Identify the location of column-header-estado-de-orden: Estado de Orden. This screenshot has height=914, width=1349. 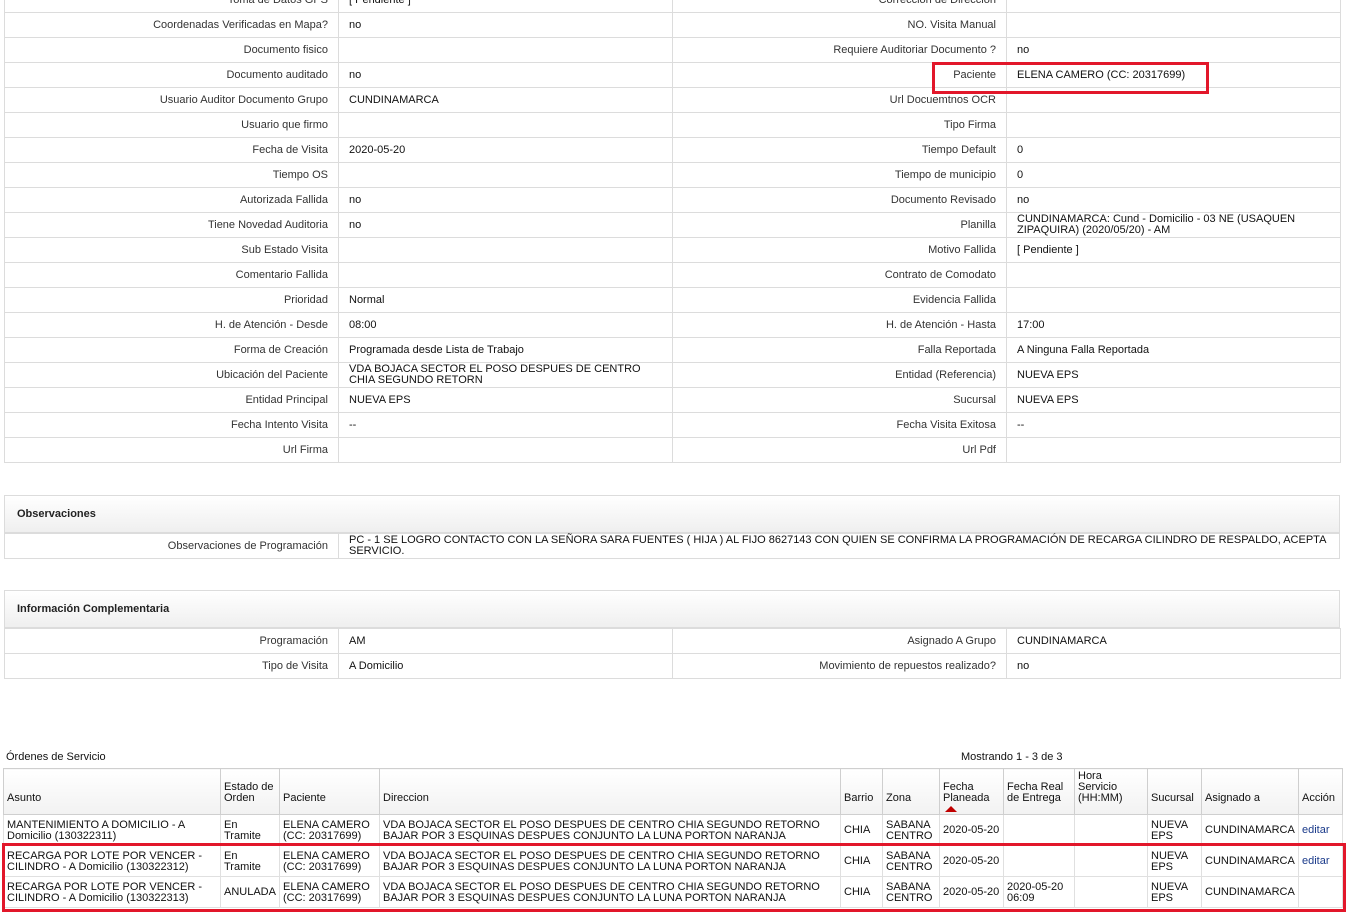
(250, 791).